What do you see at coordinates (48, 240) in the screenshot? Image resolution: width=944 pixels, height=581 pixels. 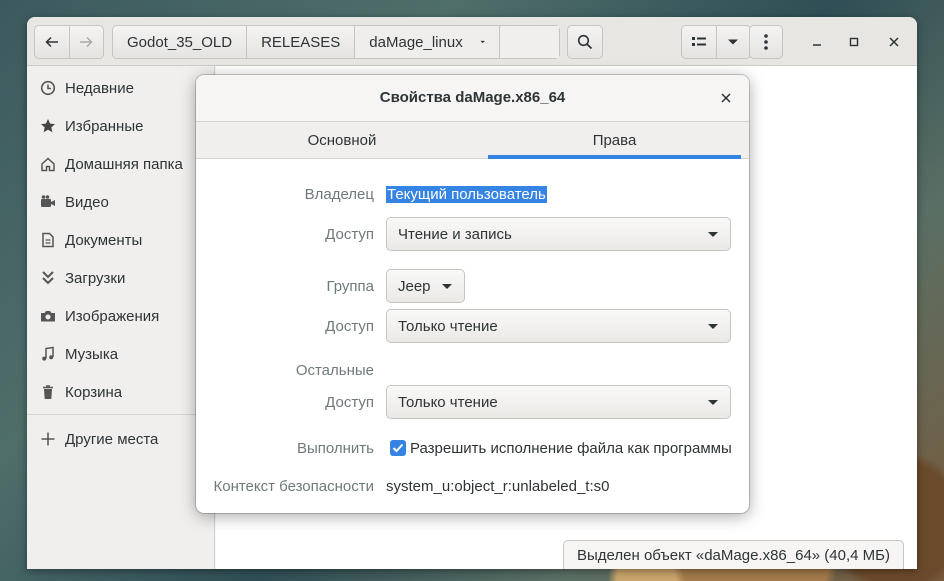 I see `document-icon` at bounding box center [48, 240].